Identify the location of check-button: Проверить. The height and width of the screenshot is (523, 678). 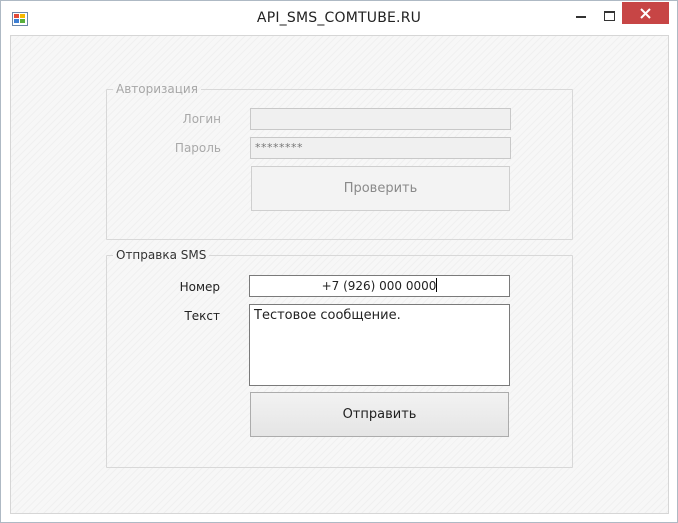
(380, 188).